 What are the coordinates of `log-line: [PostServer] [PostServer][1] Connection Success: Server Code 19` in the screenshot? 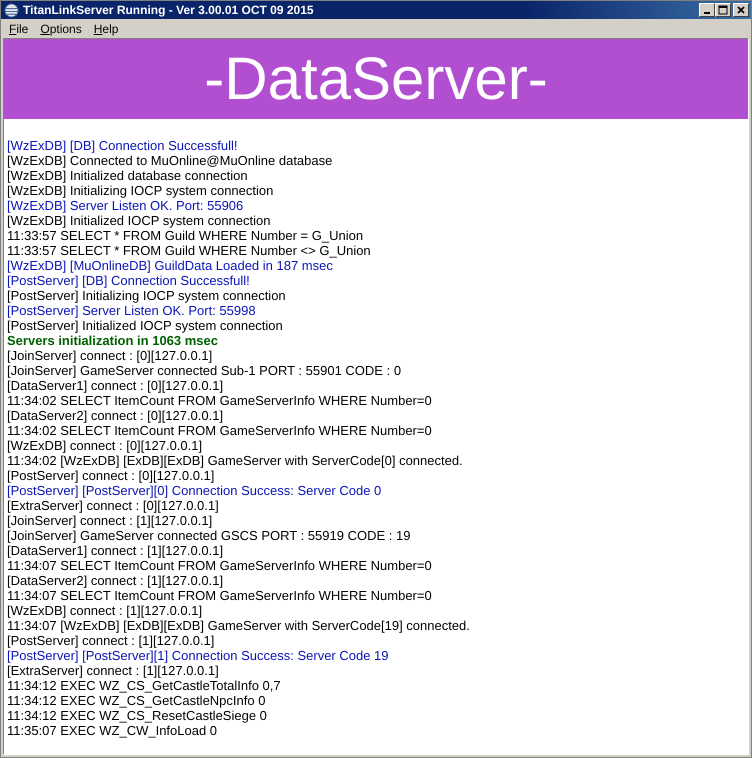 It's located at (198, 655).